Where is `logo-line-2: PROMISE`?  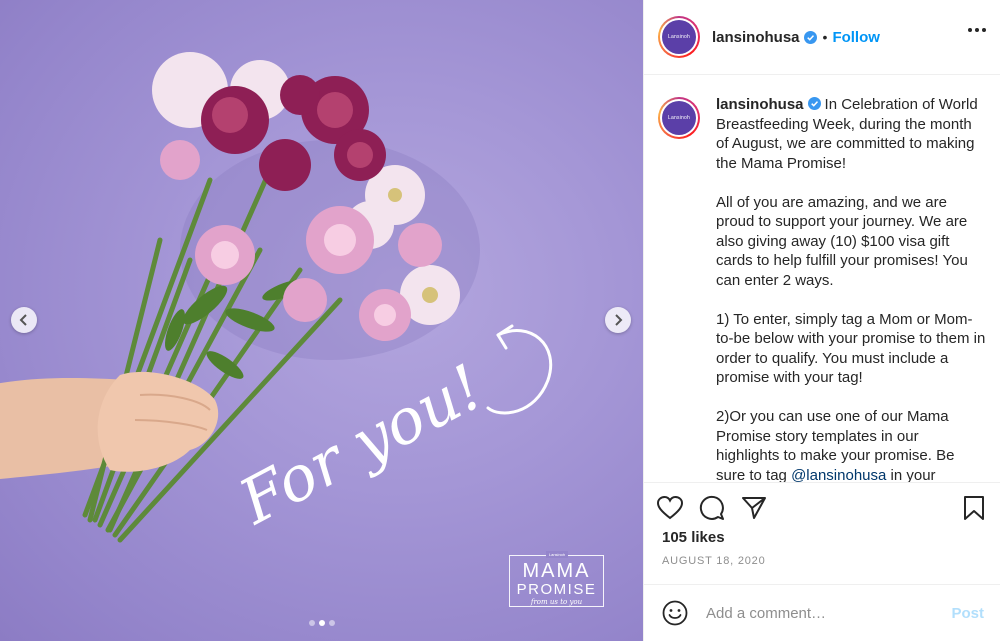 logo-line-2: PROMISE is located at coordinates (556, 589).